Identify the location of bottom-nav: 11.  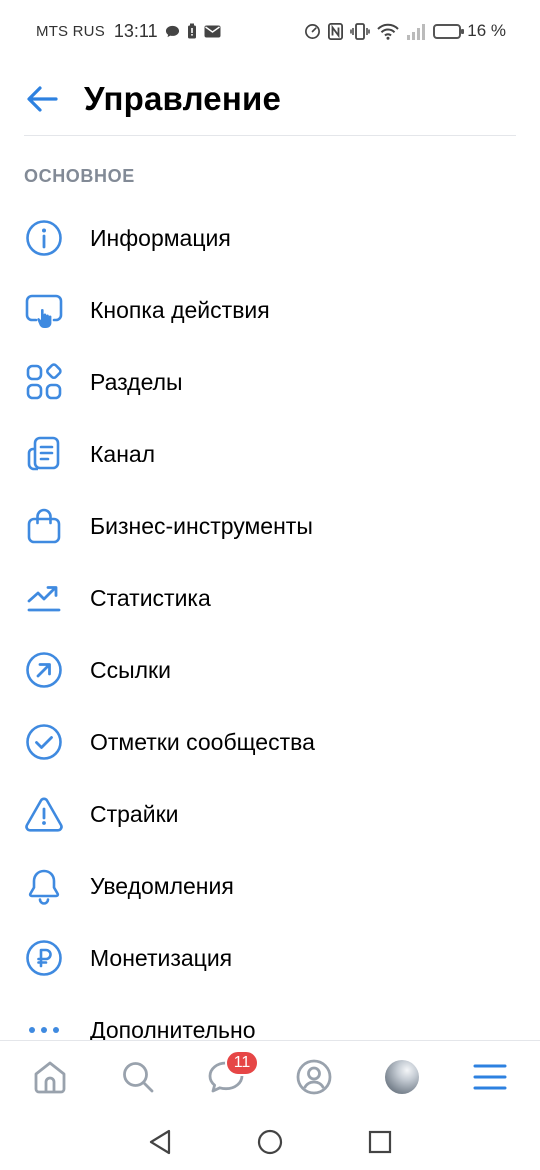
(270, 1076).